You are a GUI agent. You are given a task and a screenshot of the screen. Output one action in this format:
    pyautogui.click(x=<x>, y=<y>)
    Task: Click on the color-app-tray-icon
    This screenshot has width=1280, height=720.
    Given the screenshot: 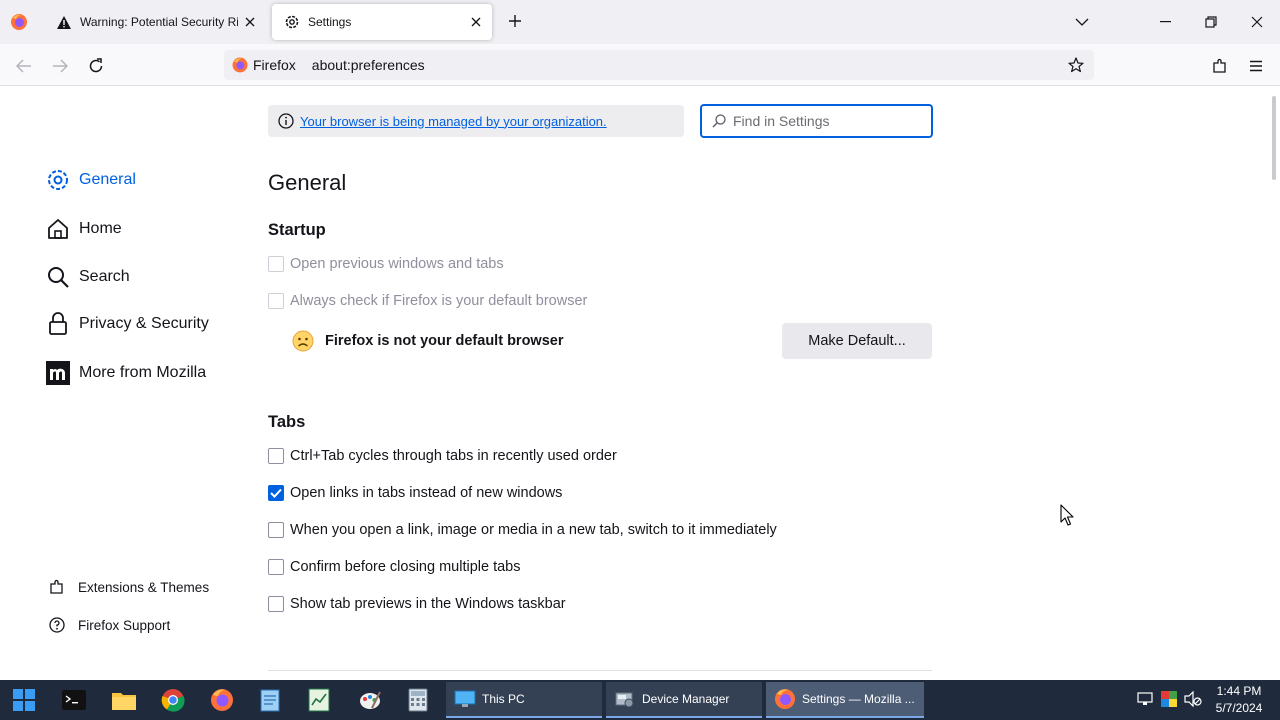 What is the action you would take?
    pyautogui.click(x=1169, y=699)
    